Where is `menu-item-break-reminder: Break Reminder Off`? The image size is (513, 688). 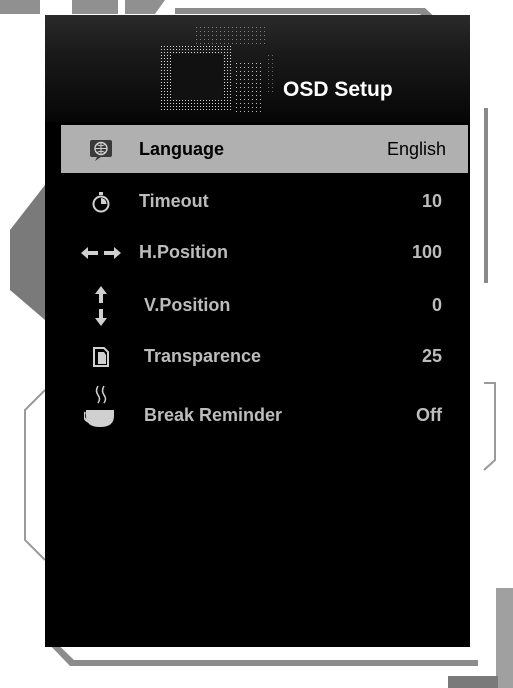 menu-item-break-reminder: Break Reminder Off is located at coordinates (264, 412).